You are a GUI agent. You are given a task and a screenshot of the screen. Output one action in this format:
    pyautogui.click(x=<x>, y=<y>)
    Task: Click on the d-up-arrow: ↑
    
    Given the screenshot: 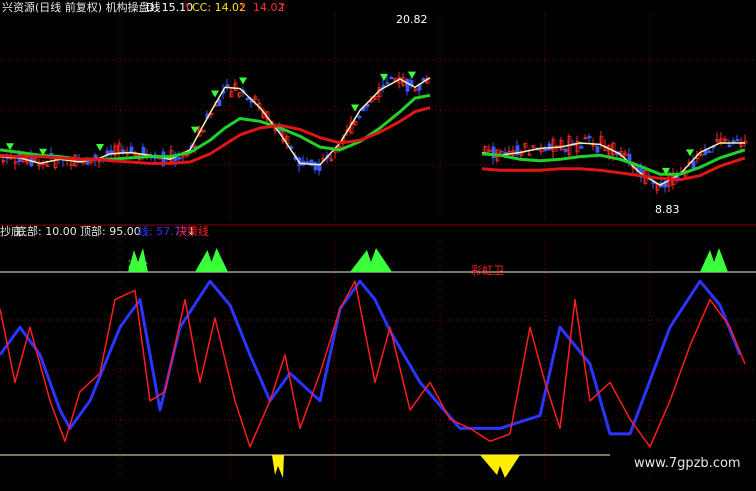 What is the action you would take?
    pyautogui.click(x=187, y=7)
    